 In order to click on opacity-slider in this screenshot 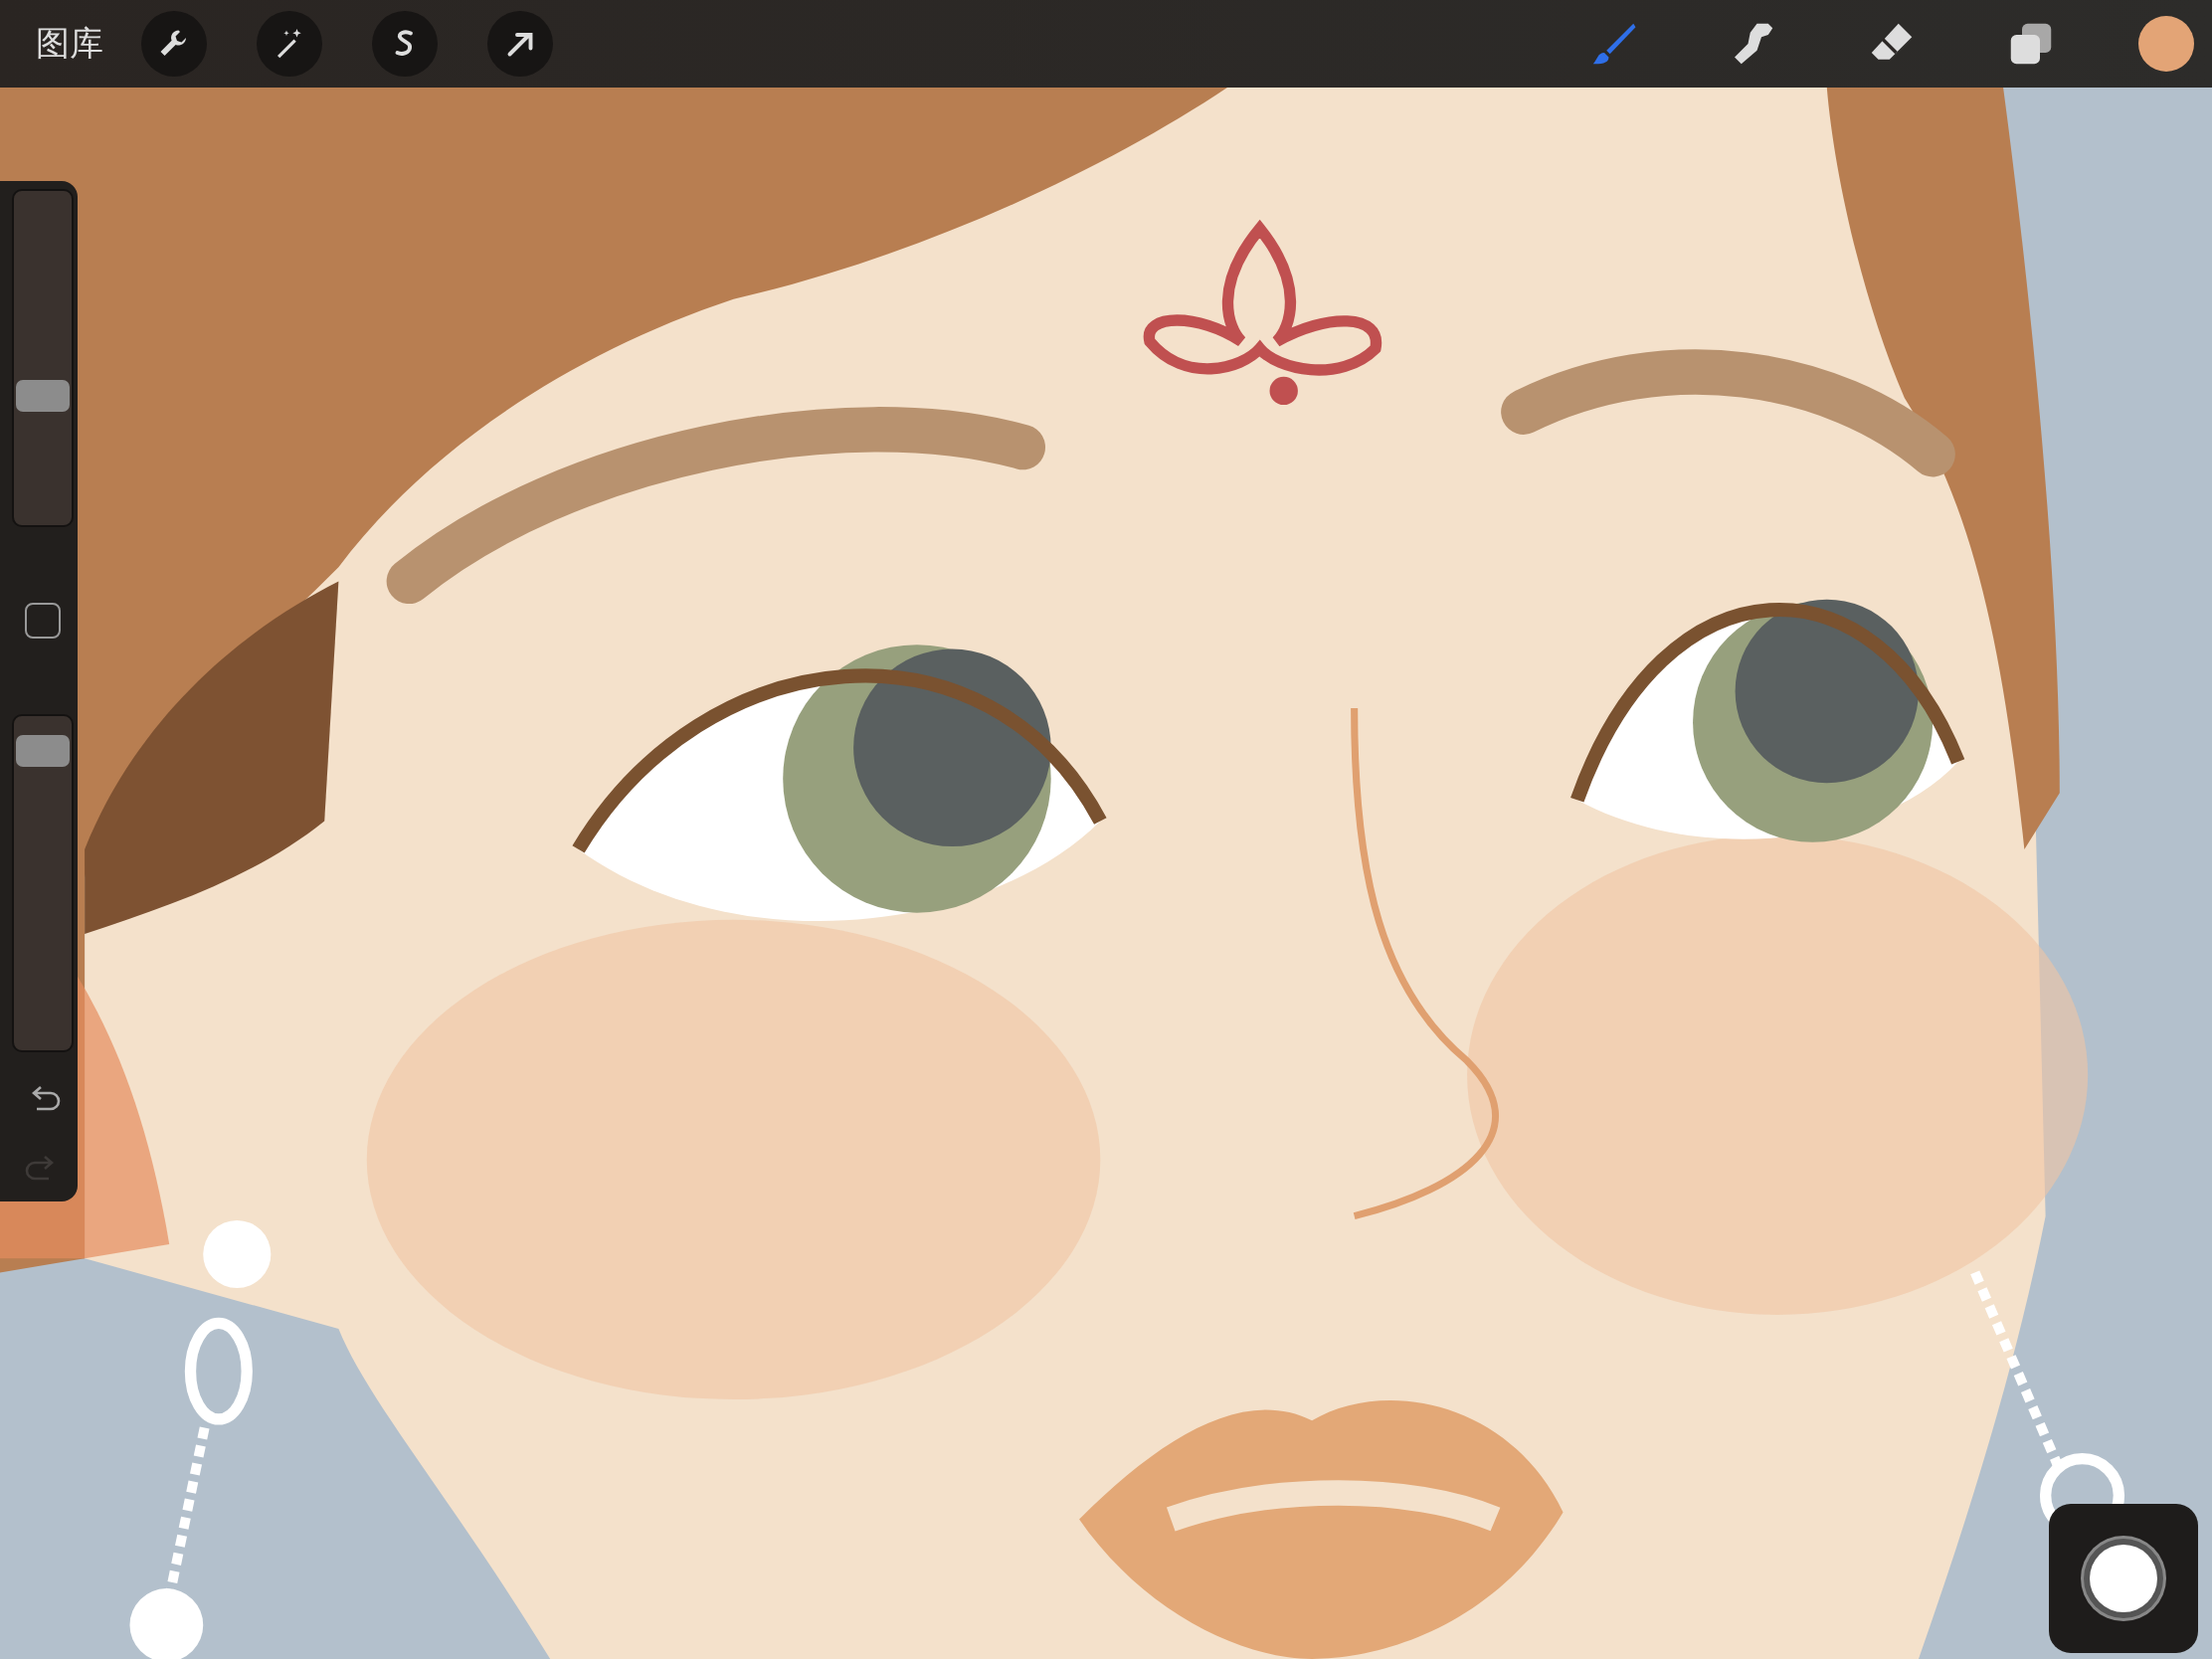, I will do `click(43, 883)`.